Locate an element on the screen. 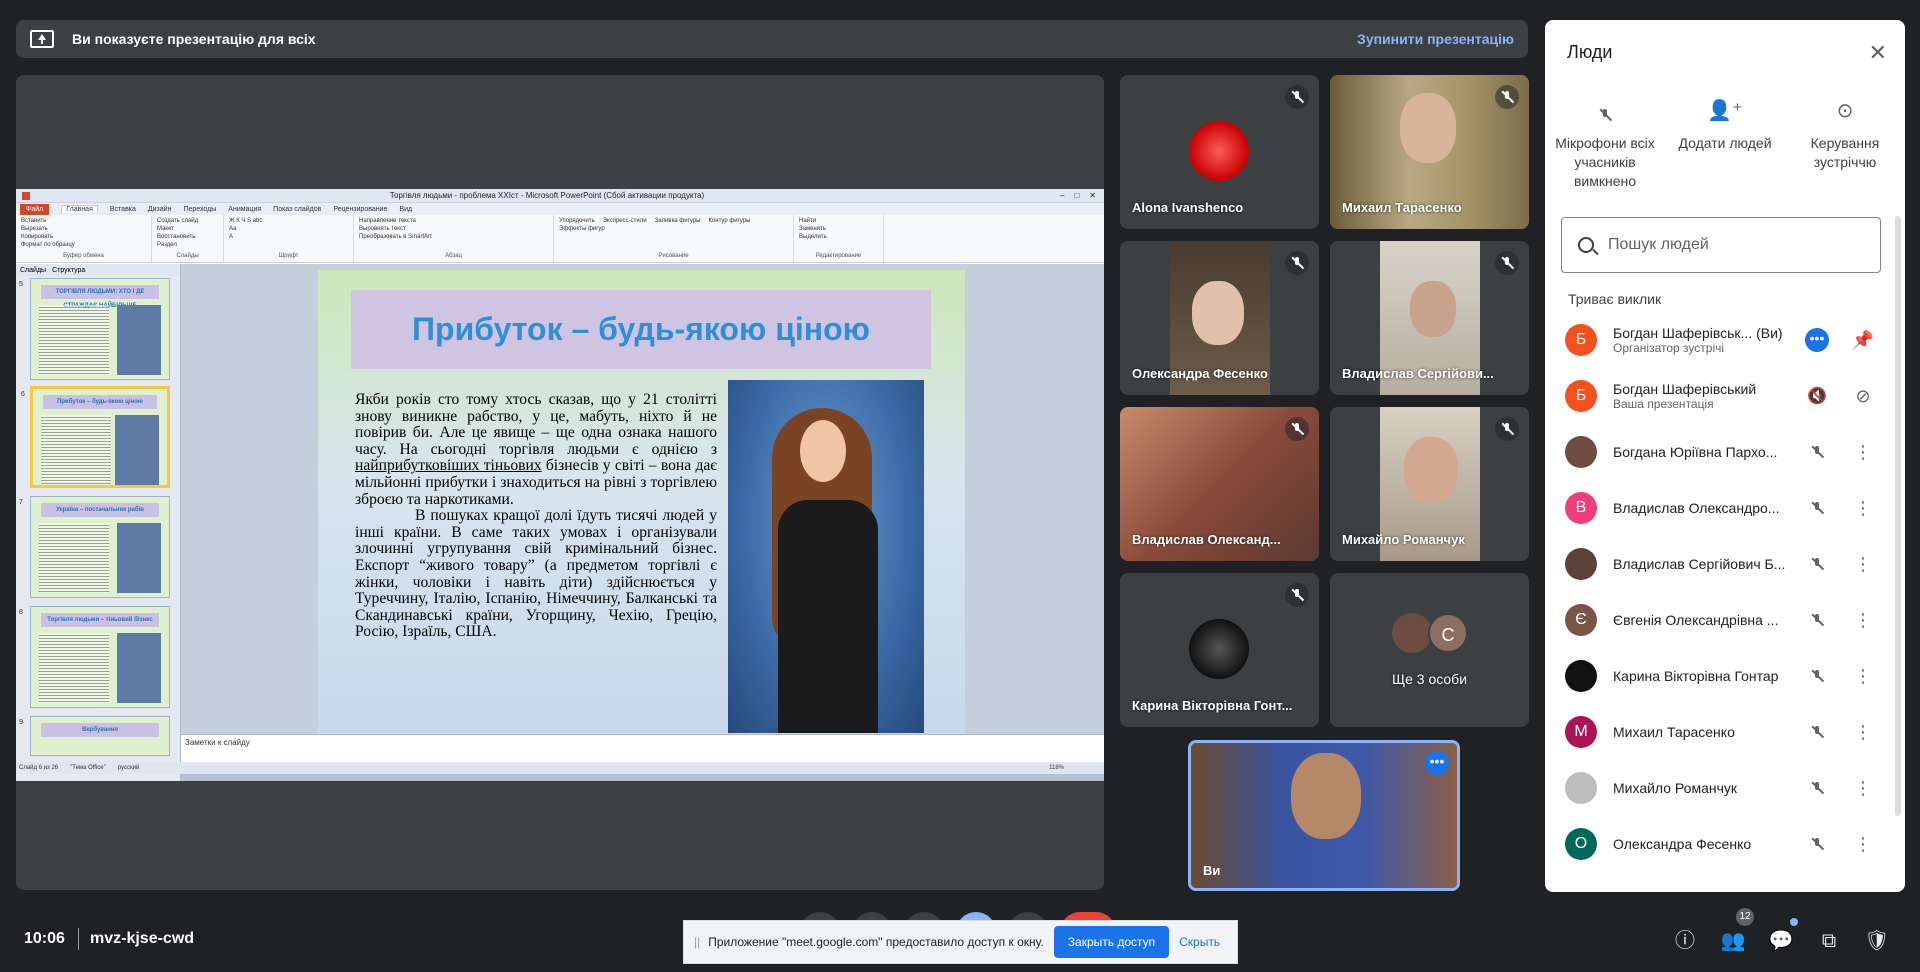 Image resolution: width=1920 pixels, height=972 pixels. people-icon: 👥 is located at coordinates (1733, 941).